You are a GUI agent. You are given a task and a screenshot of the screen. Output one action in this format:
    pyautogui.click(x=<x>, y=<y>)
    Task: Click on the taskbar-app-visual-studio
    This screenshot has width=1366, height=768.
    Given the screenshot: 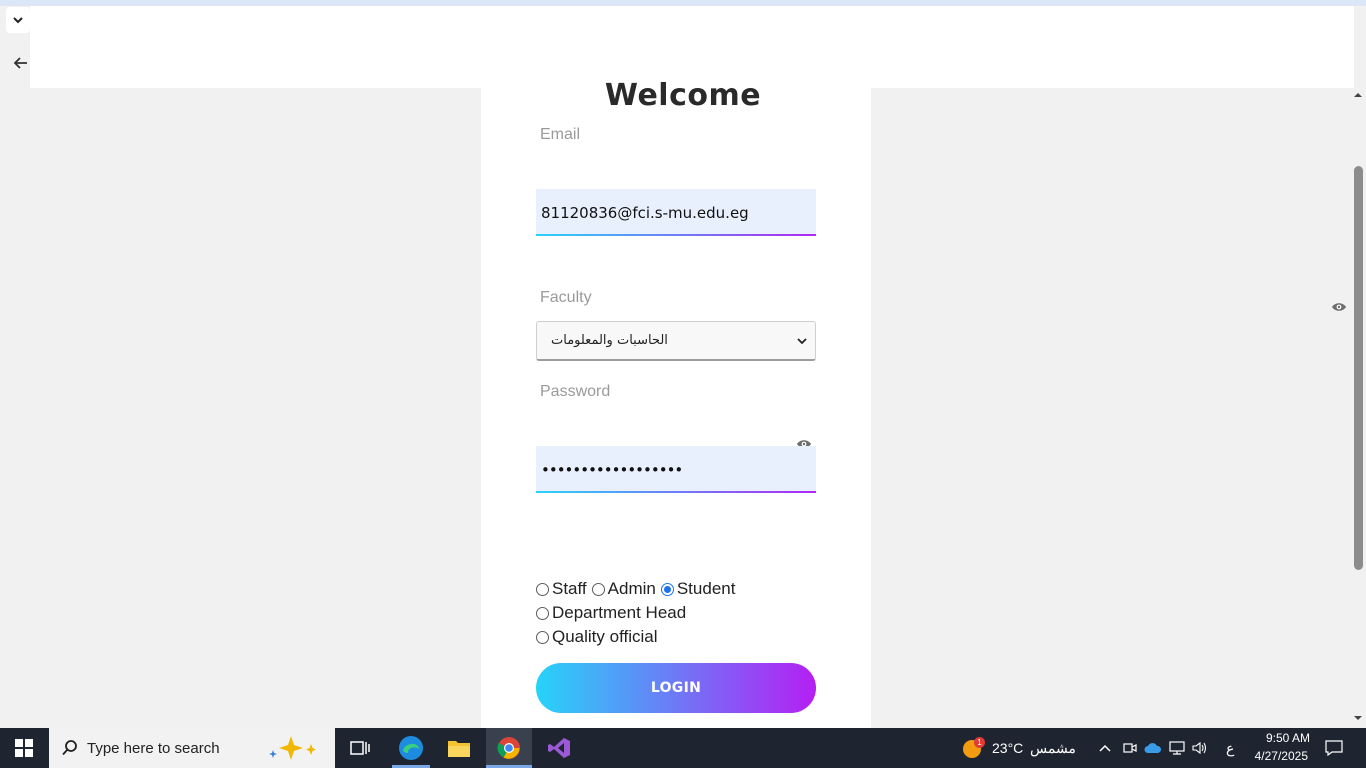 What is the action you would take?
    pyautogui.click(x=559, y=748)
    